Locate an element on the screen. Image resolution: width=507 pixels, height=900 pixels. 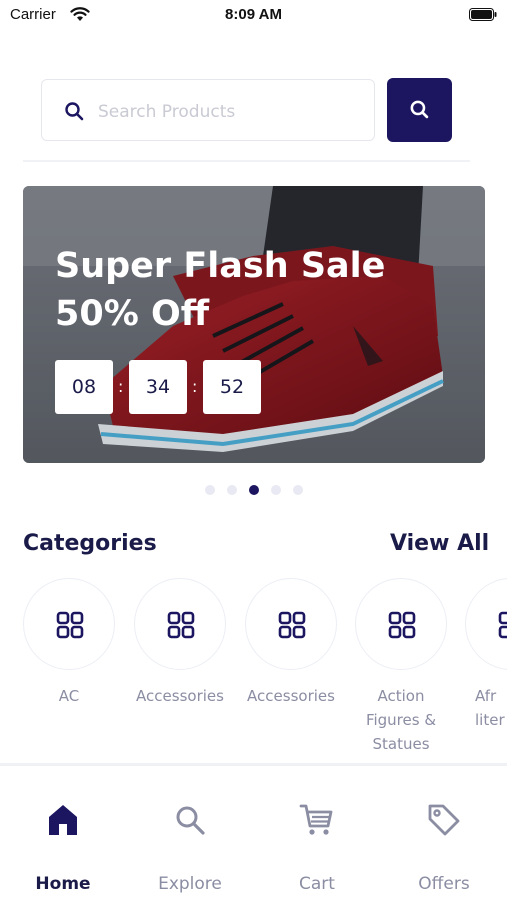
banner-title: Super Flash Sale 50% Off is located at coordinates (255, 290).